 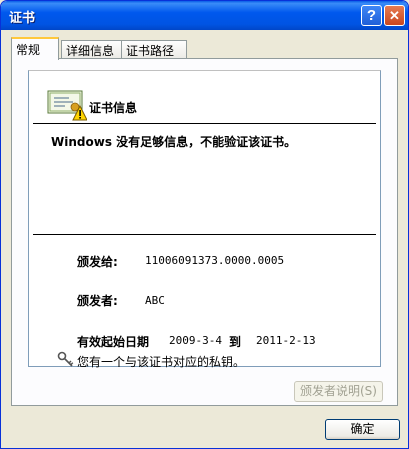 What do you see at coordinates (371, 15) in the screenshot?
I see `help-icon: ?` at bounding box center [371, 15].